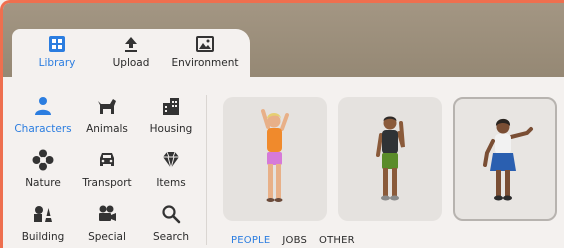  I want to click on character-dark-shirt-green-shorts-icon, so click(390, 158).